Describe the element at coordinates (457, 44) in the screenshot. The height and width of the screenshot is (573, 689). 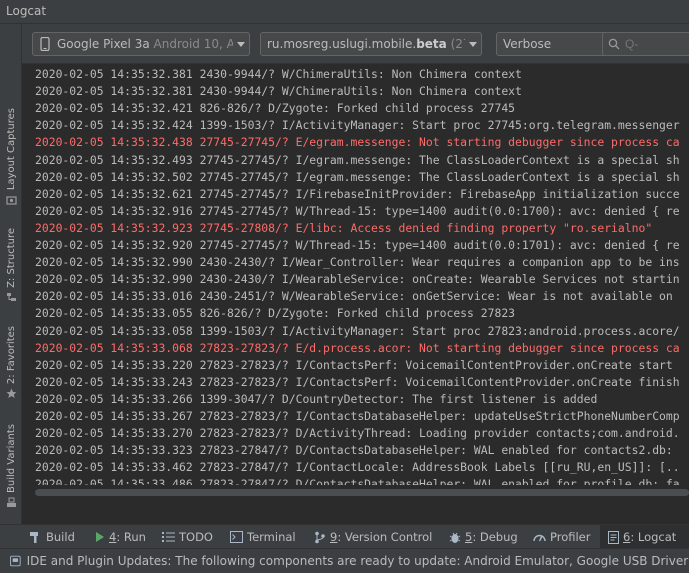
I see `process-pid: (2746` at that location.